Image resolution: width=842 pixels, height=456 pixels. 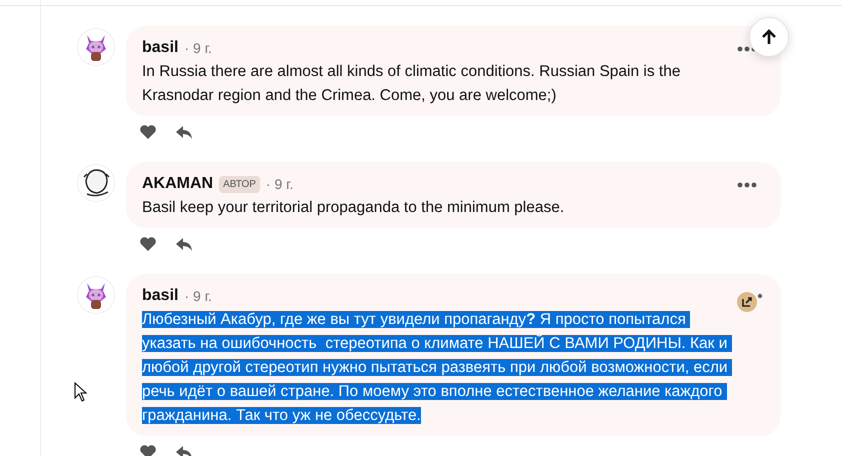 What do you see at coordinates (178, 184) in the screenshot?
I see `author-name: AKAMAN` at bounding box center [178, 184].